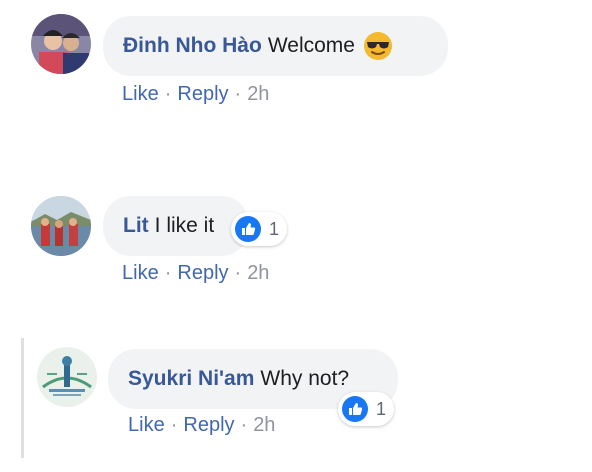  Describe the element at coordinates (184, 225) in the screenshot. I see `comment-text: I like it` at that location.